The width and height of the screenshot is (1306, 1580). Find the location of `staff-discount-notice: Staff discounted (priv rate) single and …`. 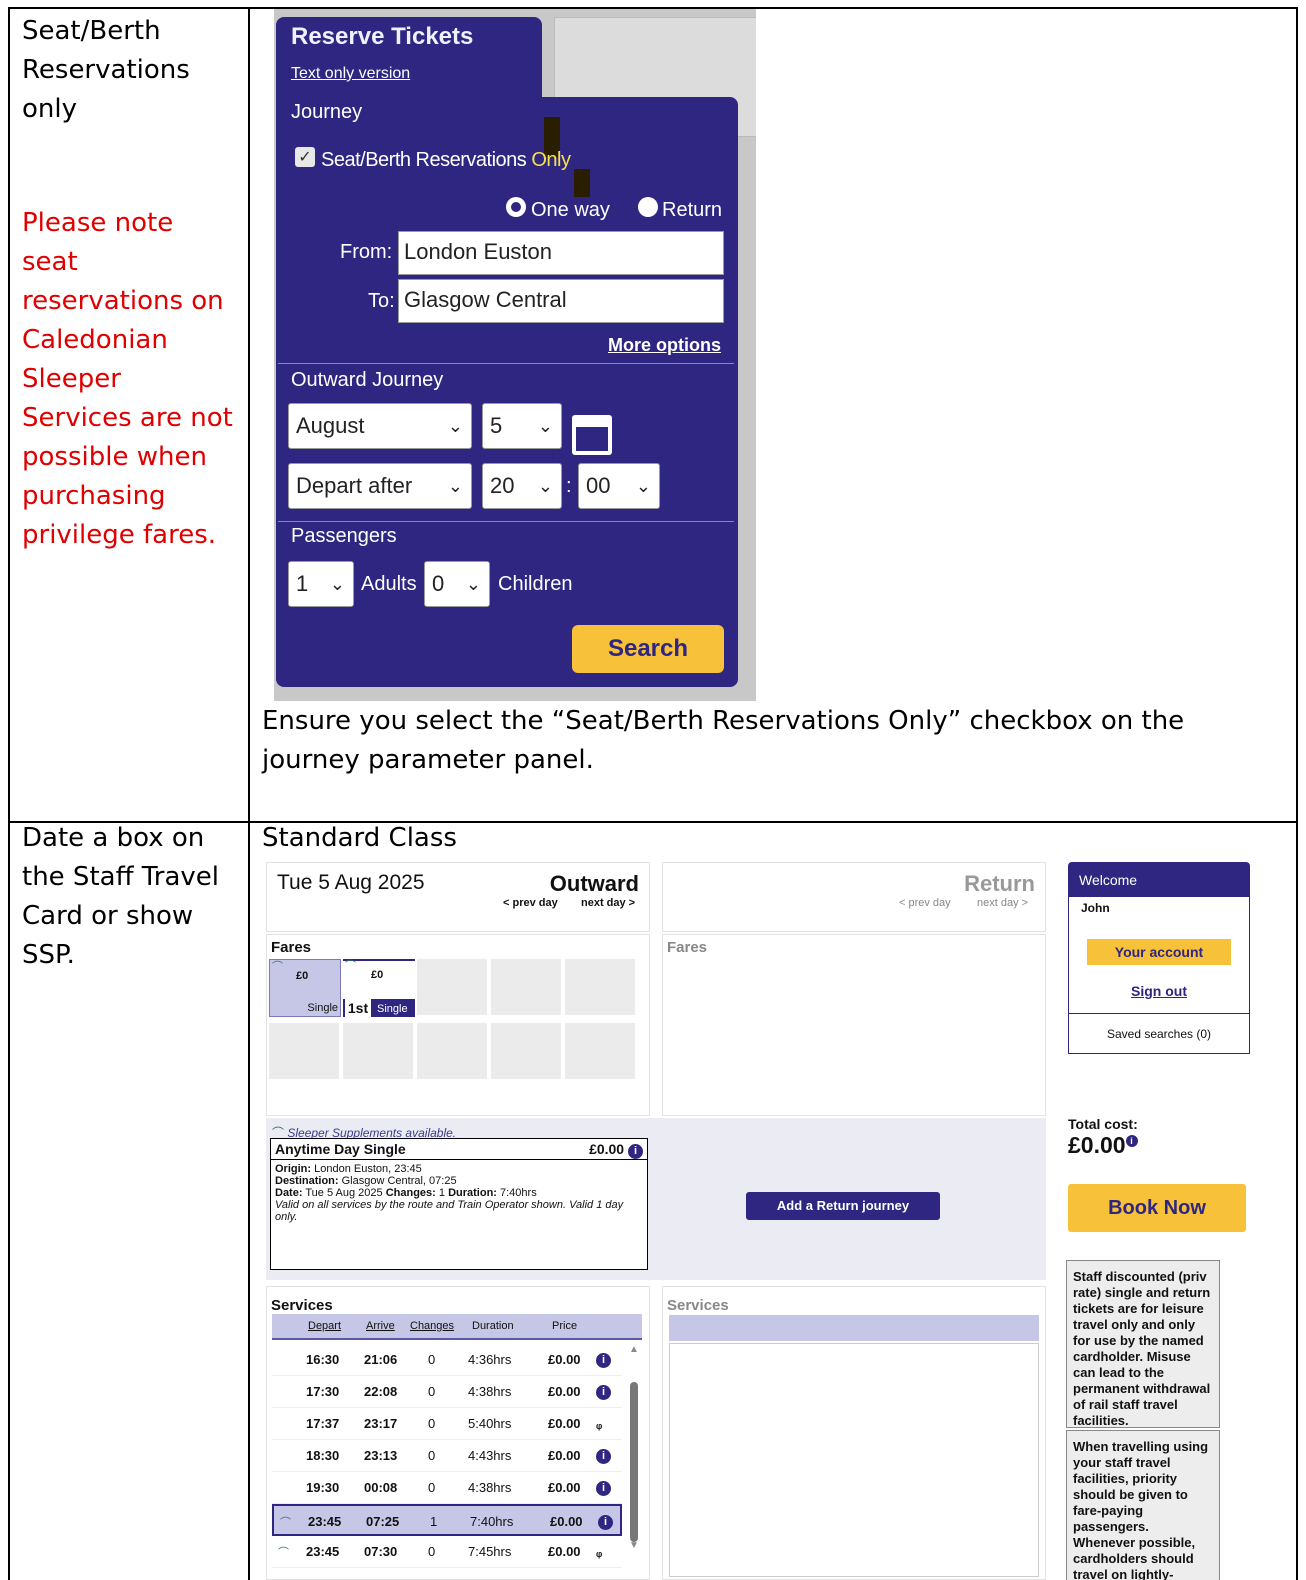

staff-discount-notice: Staff discounted (priv rate) single and … is located at coordinates (1143, 1344).